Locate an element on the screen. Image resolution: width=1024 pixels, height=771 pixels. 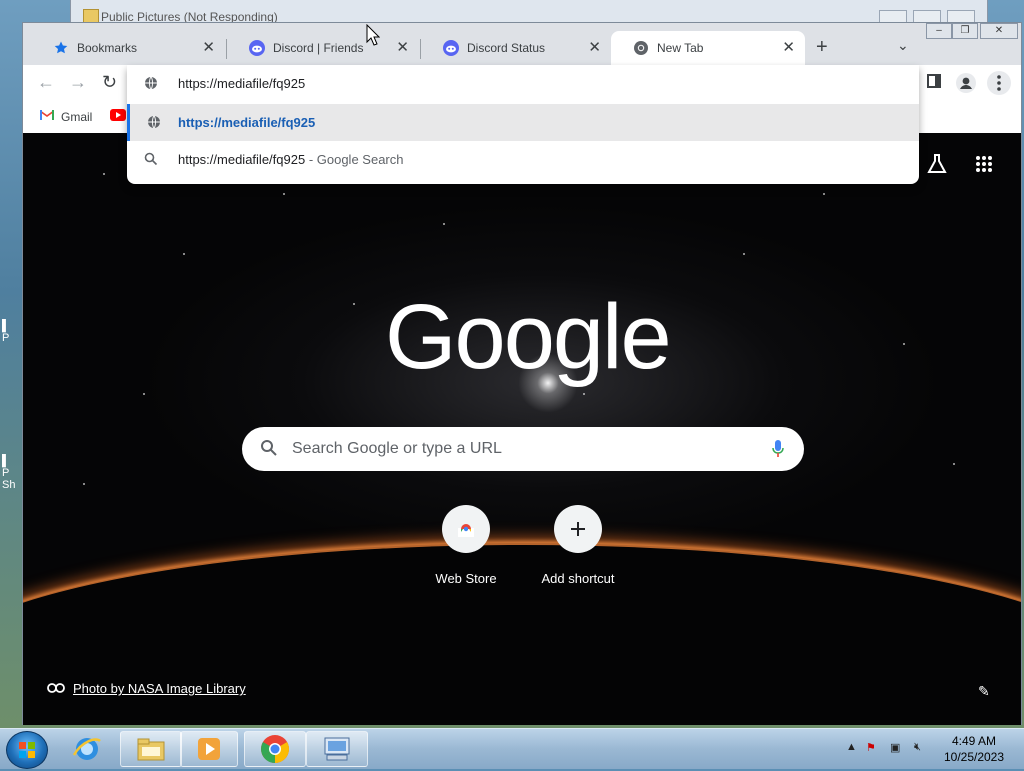
photo-credit: Photo by NASA Image Library is located at coordinates (146, 688).